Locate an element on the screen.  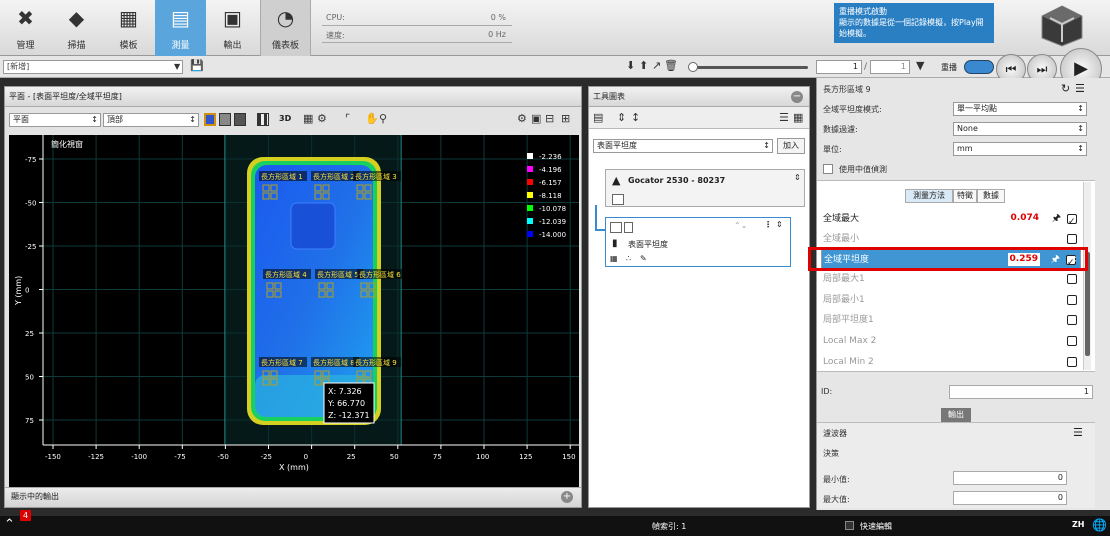
collapse-all-icon: ↕ is located at coordinates (635, 118).